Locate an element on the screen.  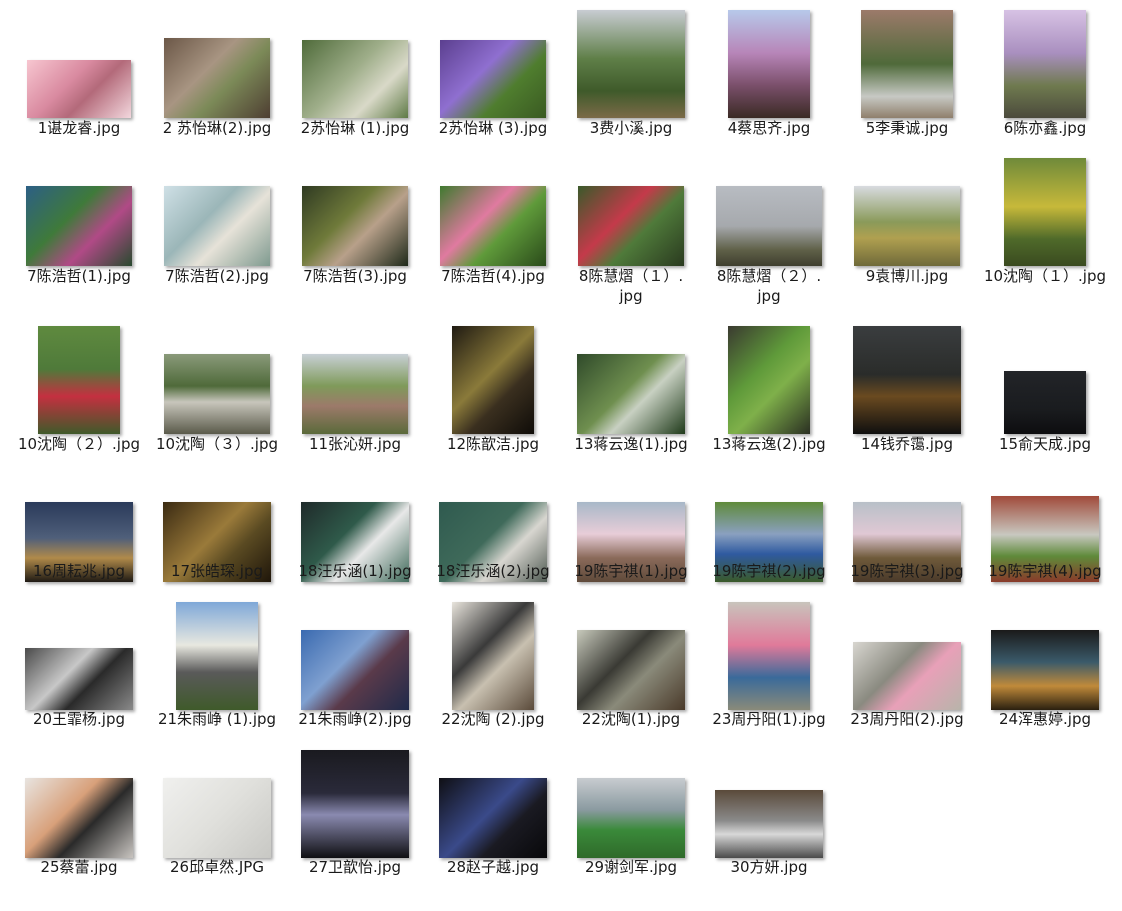
file-item: 18汪乐涵(1).jpg is located at coordinates (355, 543).